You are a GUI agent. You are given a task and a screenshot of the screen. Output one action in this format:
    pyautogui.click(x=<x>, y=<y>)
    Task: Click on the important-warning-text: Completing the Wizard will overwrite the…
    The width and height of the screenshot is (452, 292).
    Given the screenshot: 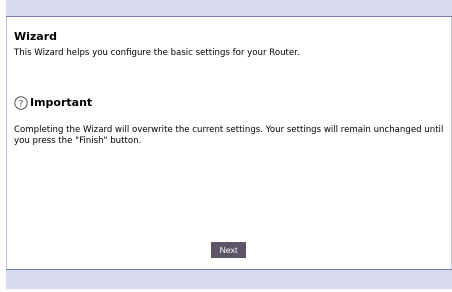 What is the action you would take?
    pyautogui.click(x=229, y=135)
    